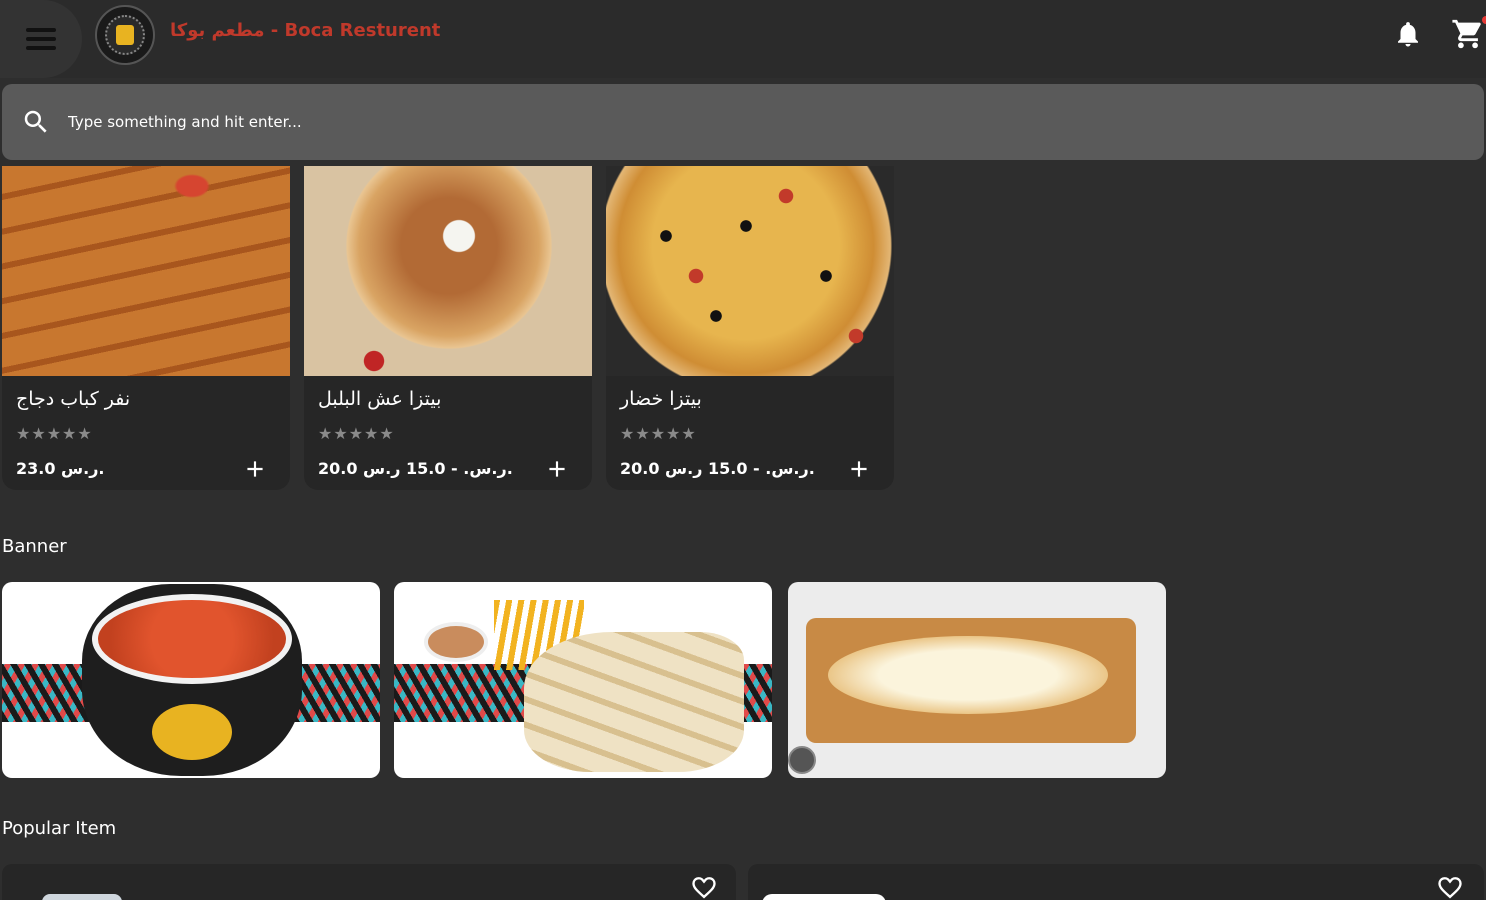 The height and width of the screenshot is (900, 1486). I want to click on app-title: مطعم بوكا - Boca Resturent, so click(305, 30).